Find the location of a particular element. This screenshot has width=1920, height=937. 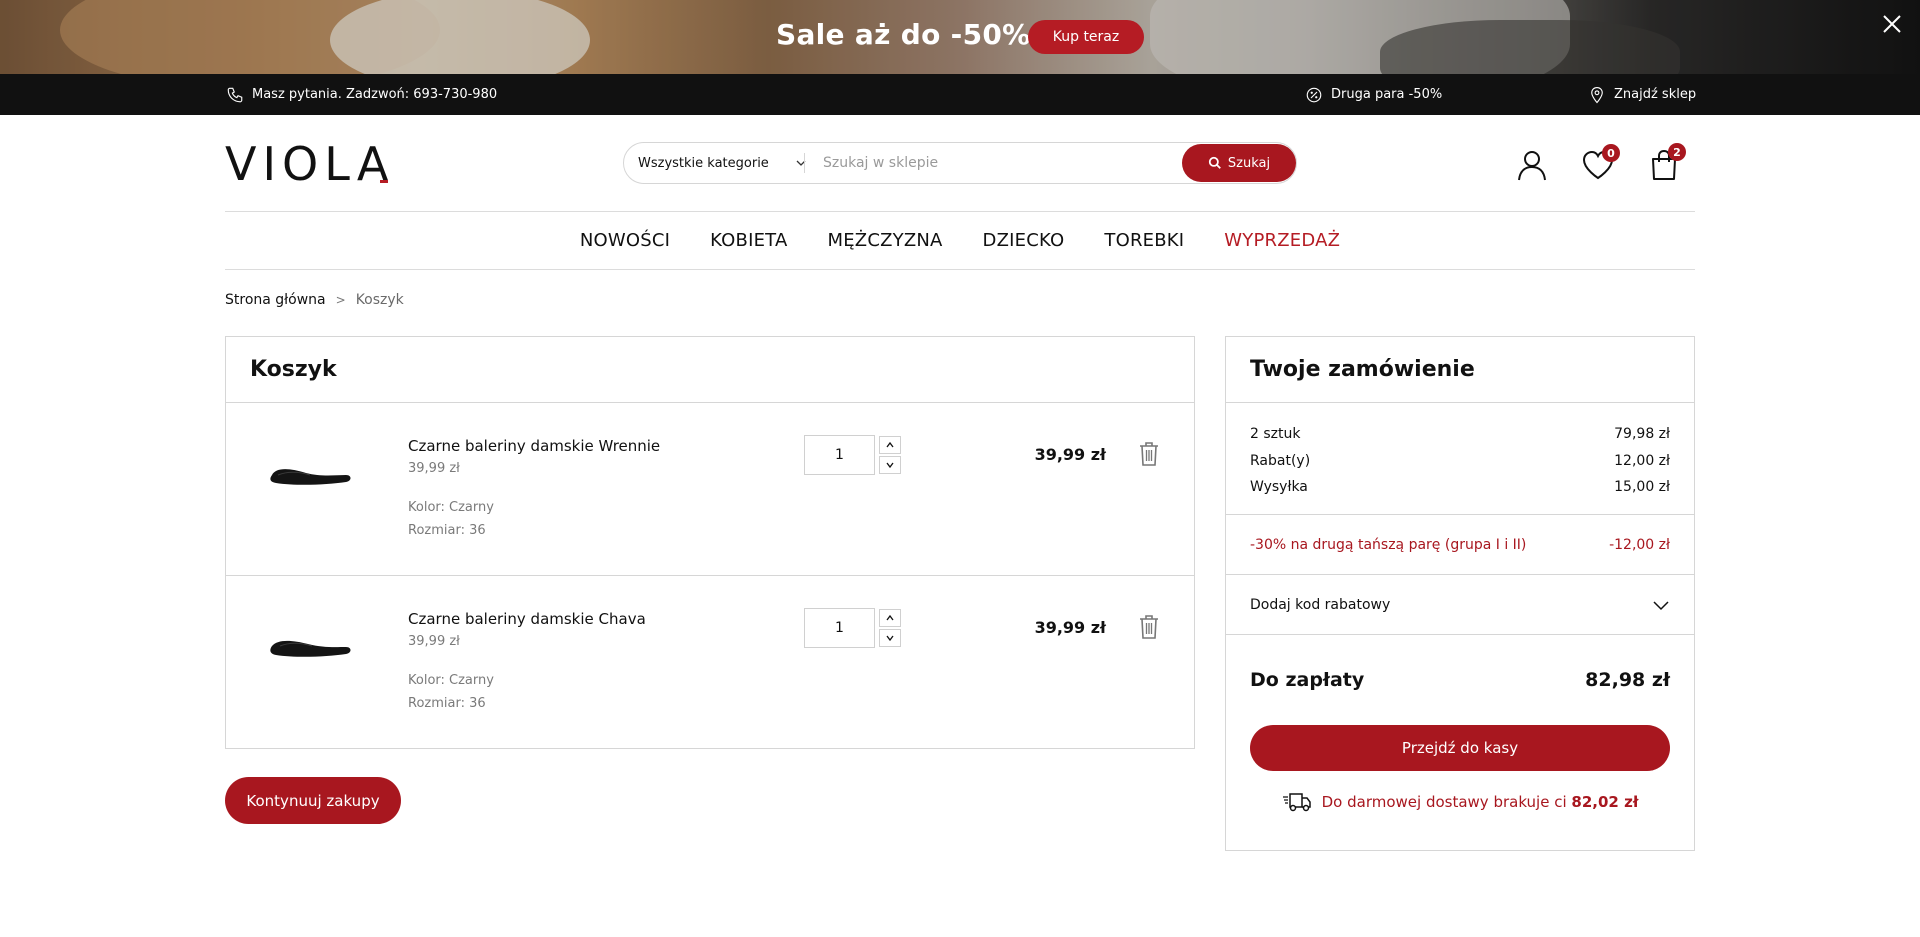

total-value: 82,98 zł is located at coordinates (1627, 680).